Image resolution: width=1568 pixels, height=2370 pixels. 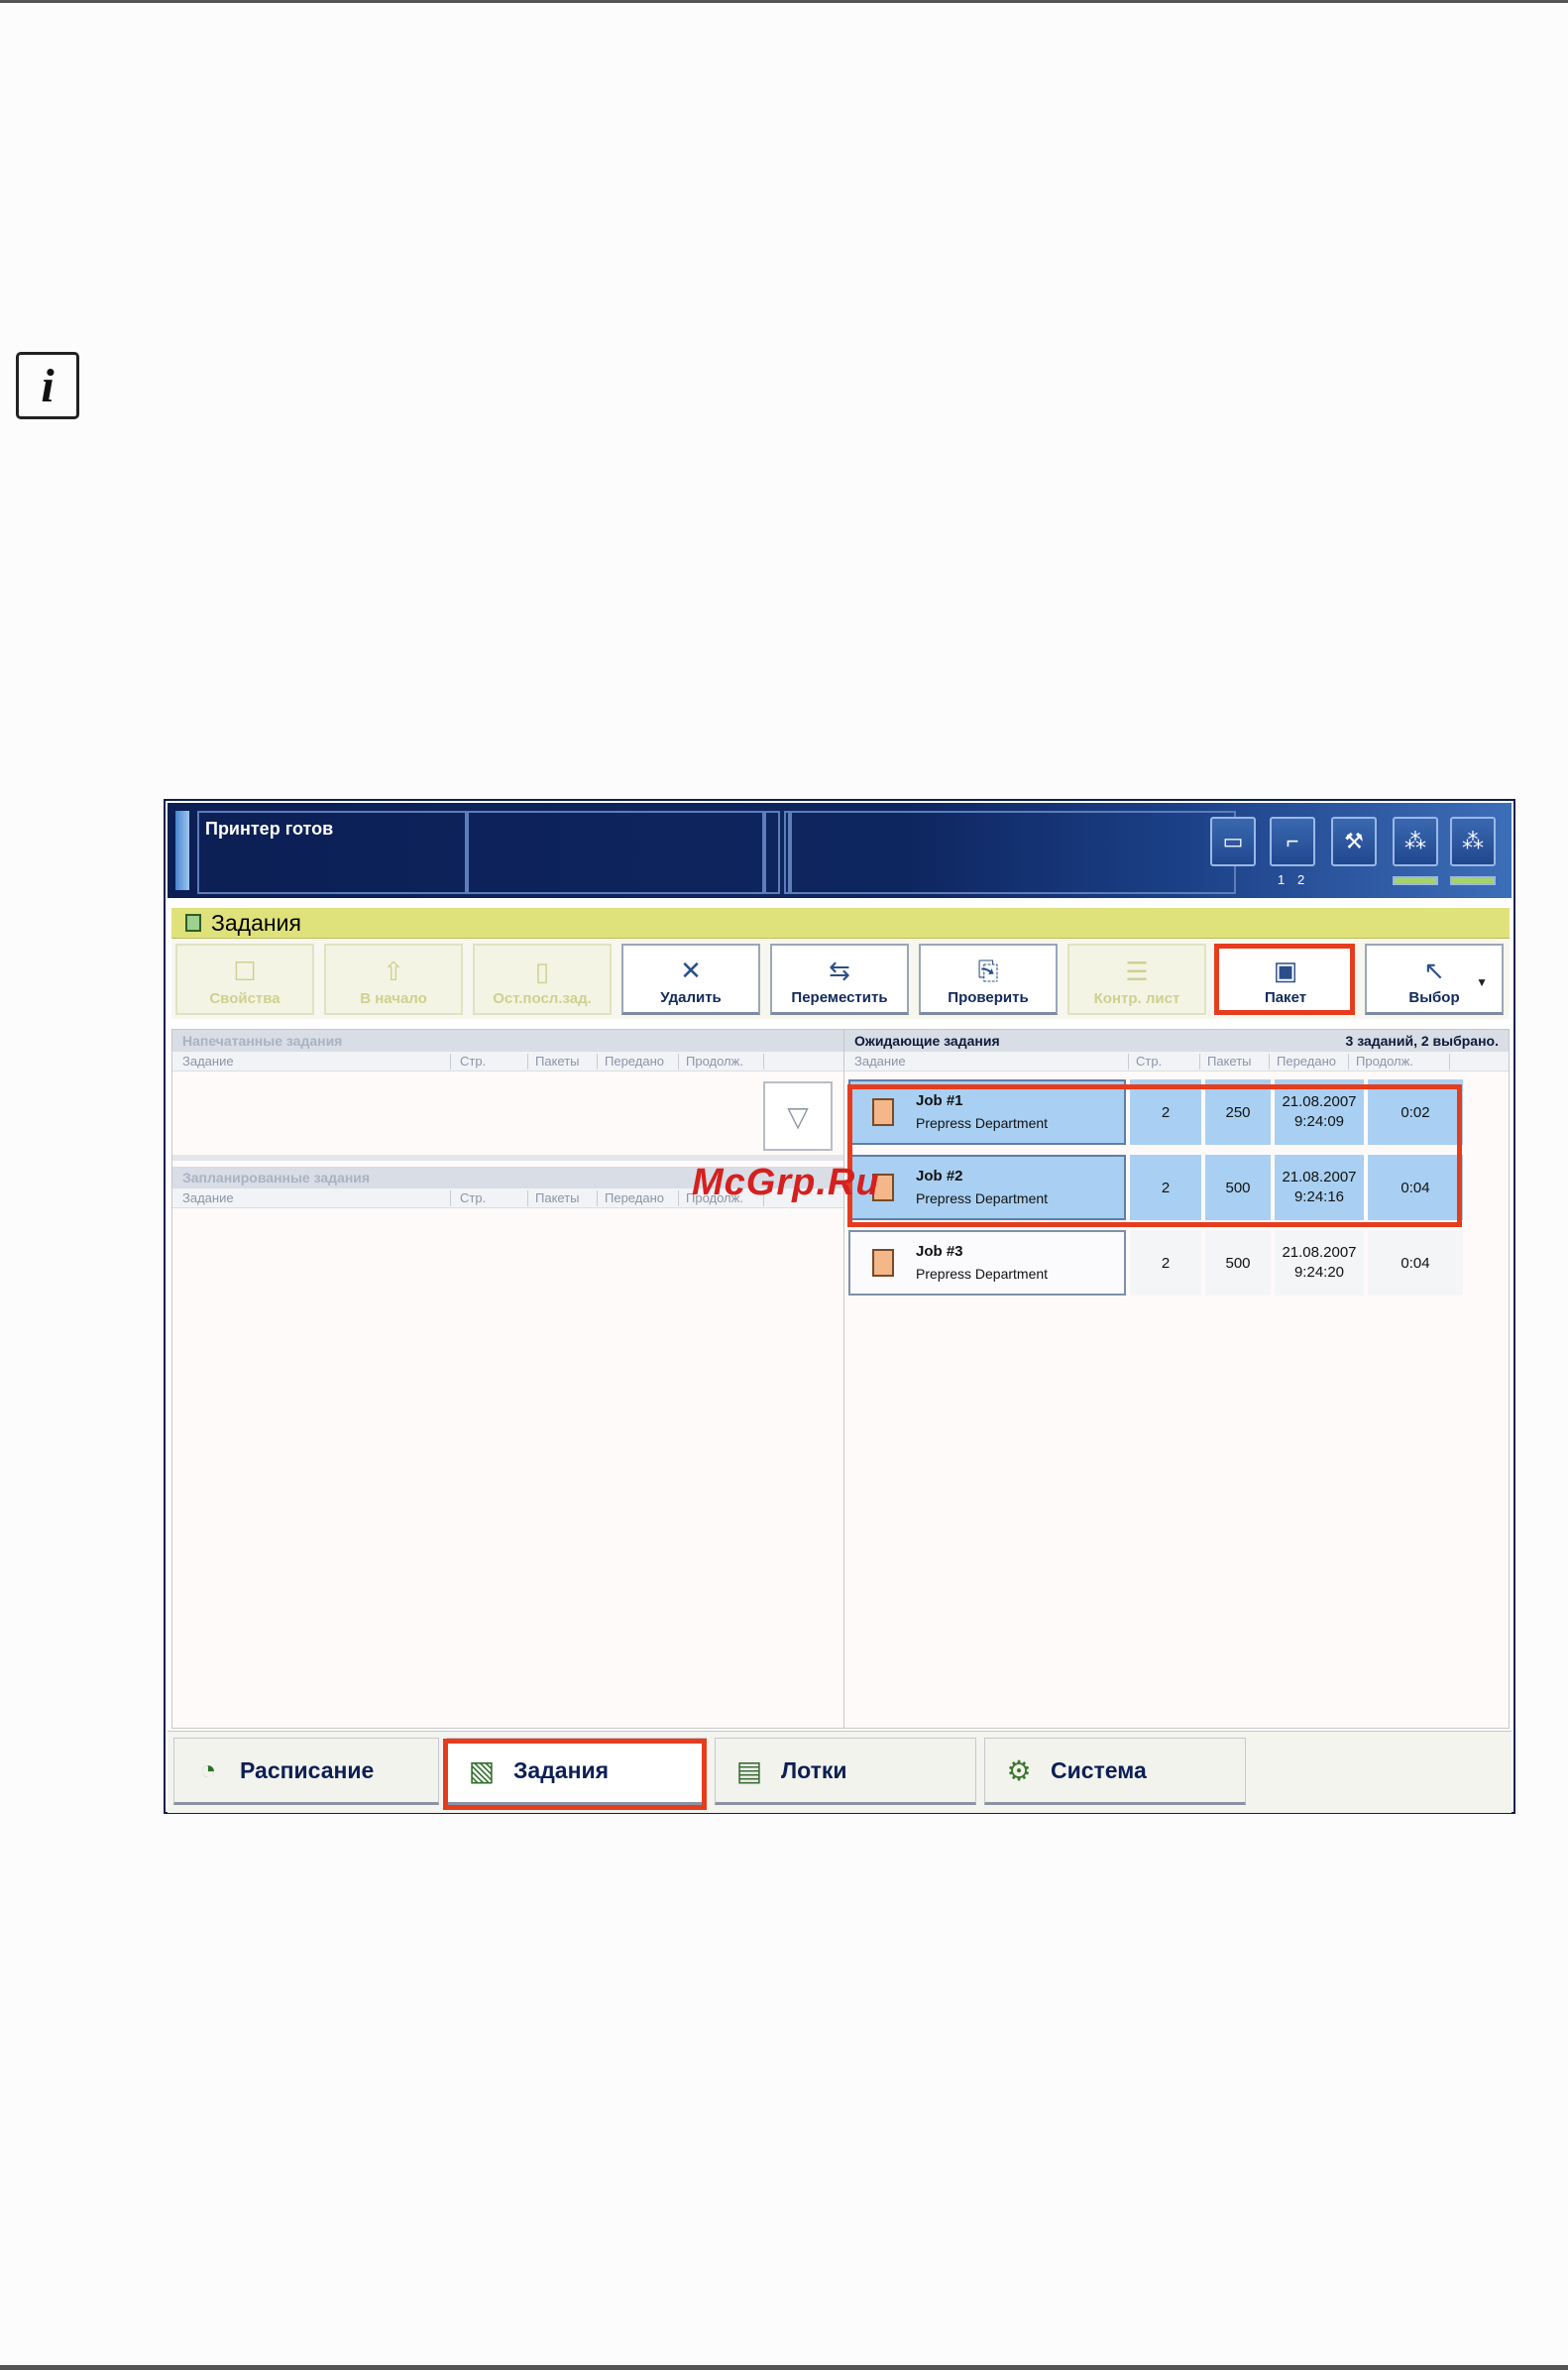 What do you see at coordinates (939, 1251) in the screenshot?
I see `job-name: Job #3` at bounding box center [939, 1251].